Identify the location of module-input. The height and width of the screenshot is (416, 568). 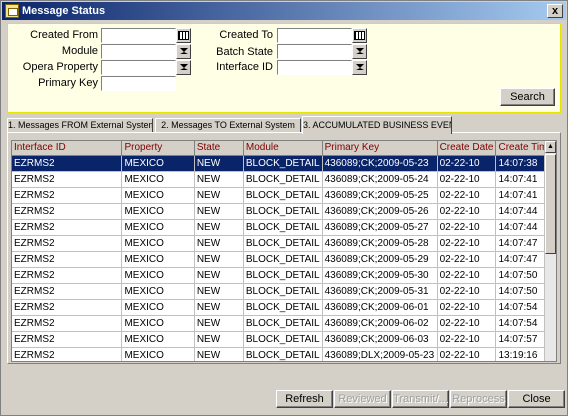
(138, 51).